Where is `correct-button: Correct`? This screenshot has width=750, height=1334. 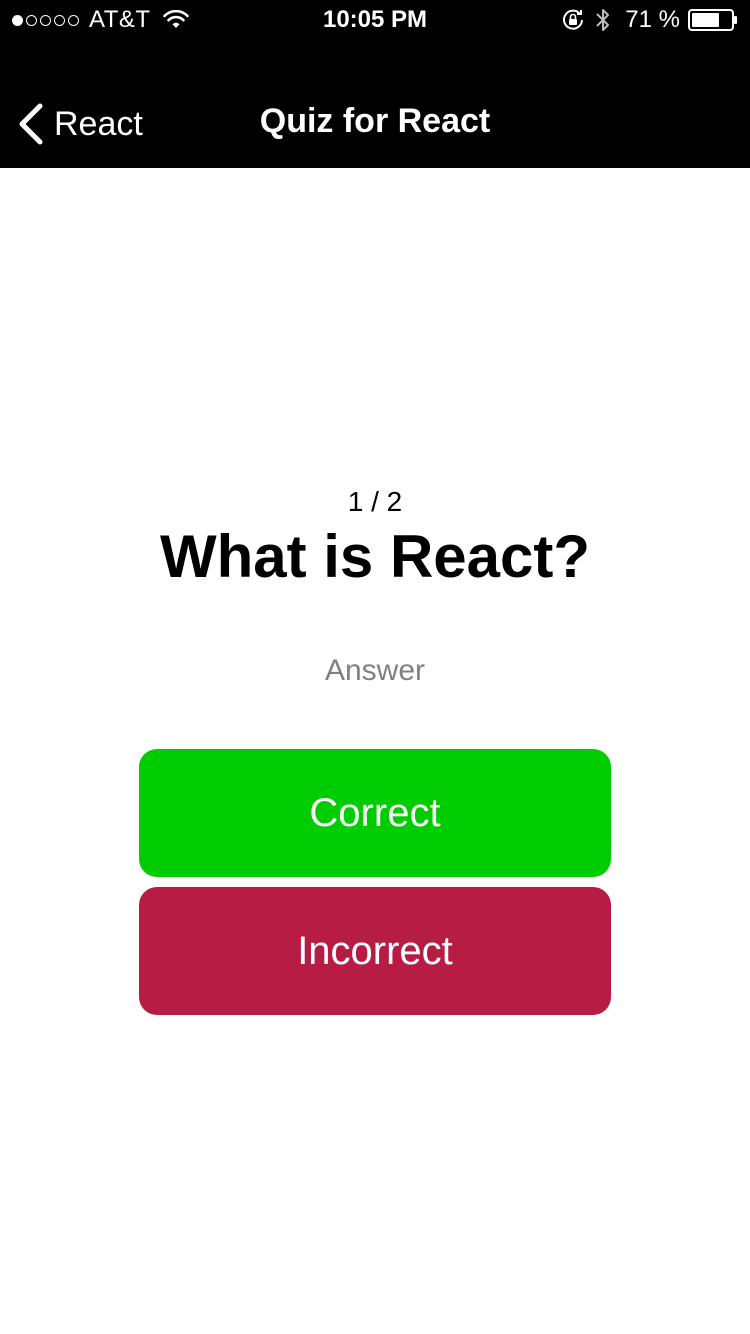
correct-button: Correct is located at coordinates (375, 813).